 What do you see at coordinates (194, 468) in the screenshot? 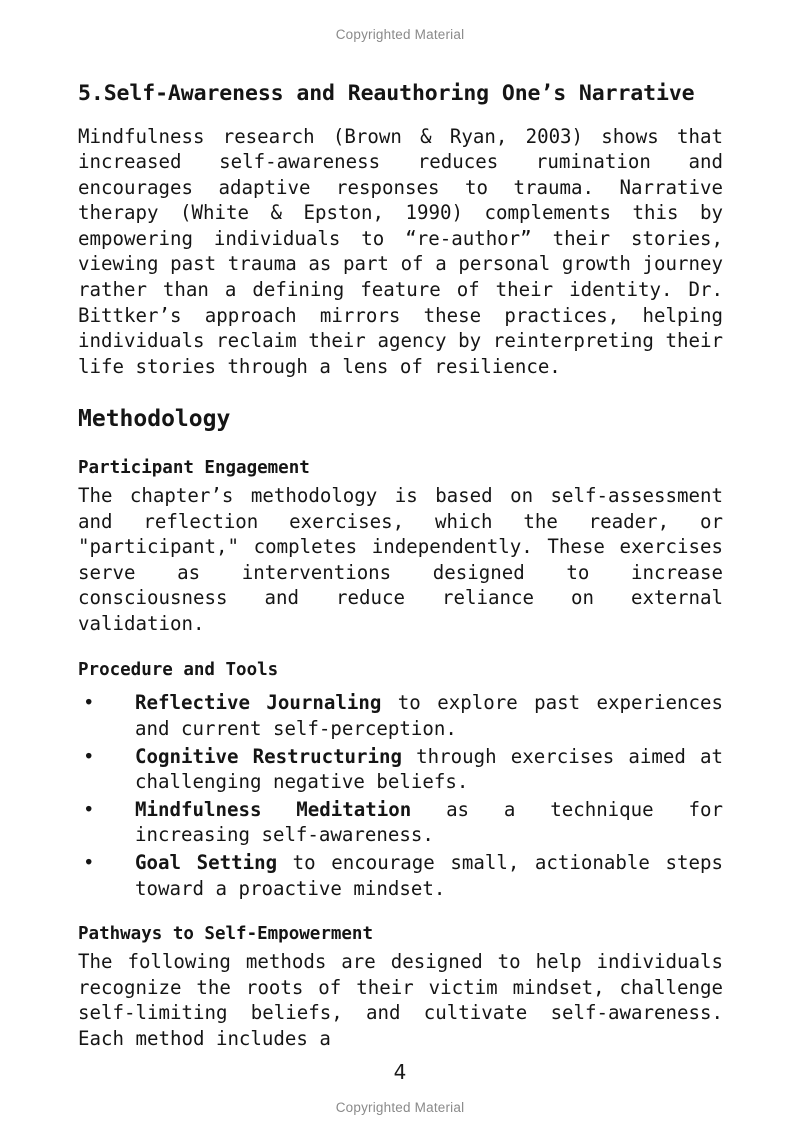
I see `participant-engagement-heading: Participant Engagement` at bounding box center [194, 468].